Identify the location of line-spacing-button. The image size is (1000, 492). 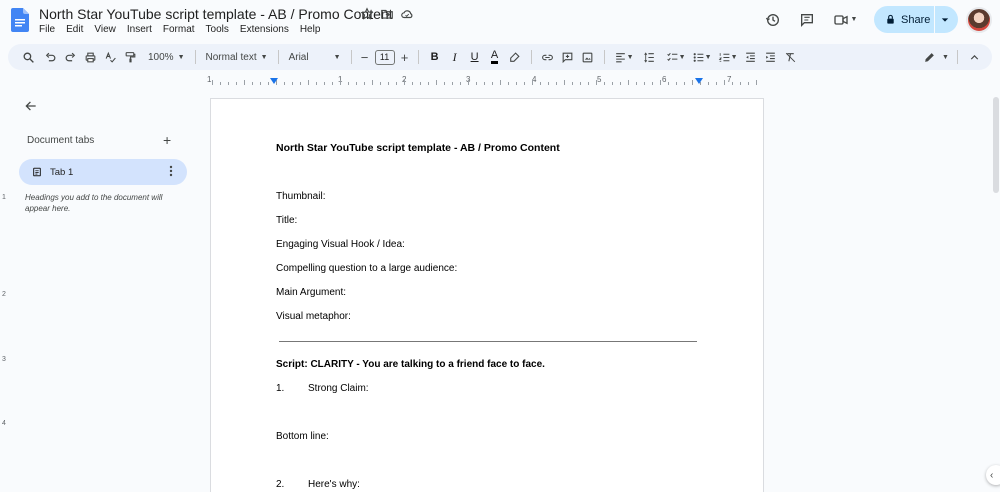
(650, 57).